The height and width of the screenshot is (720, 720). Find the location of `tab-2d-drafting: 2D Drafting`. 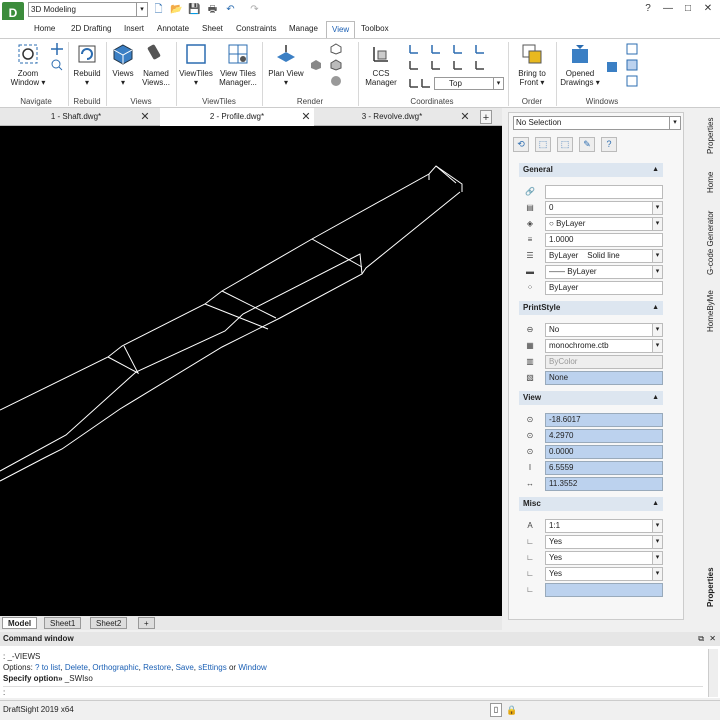

tab-2d-drafting: 2D Drafting is located at coordinates (91, 28).